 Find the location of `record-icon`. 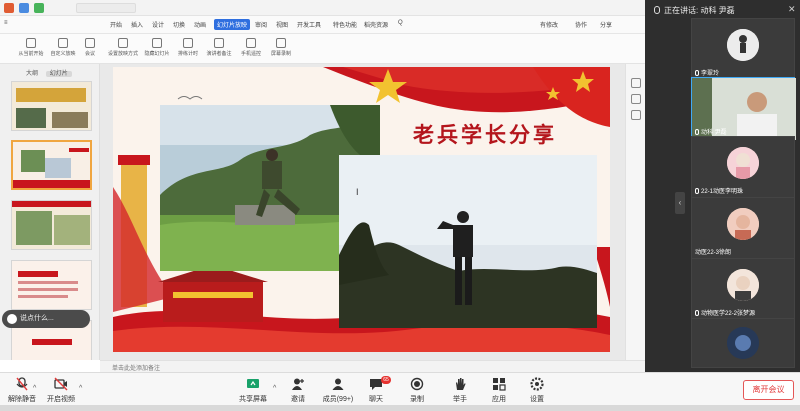

record-icon is located at coordinates (417, 384).